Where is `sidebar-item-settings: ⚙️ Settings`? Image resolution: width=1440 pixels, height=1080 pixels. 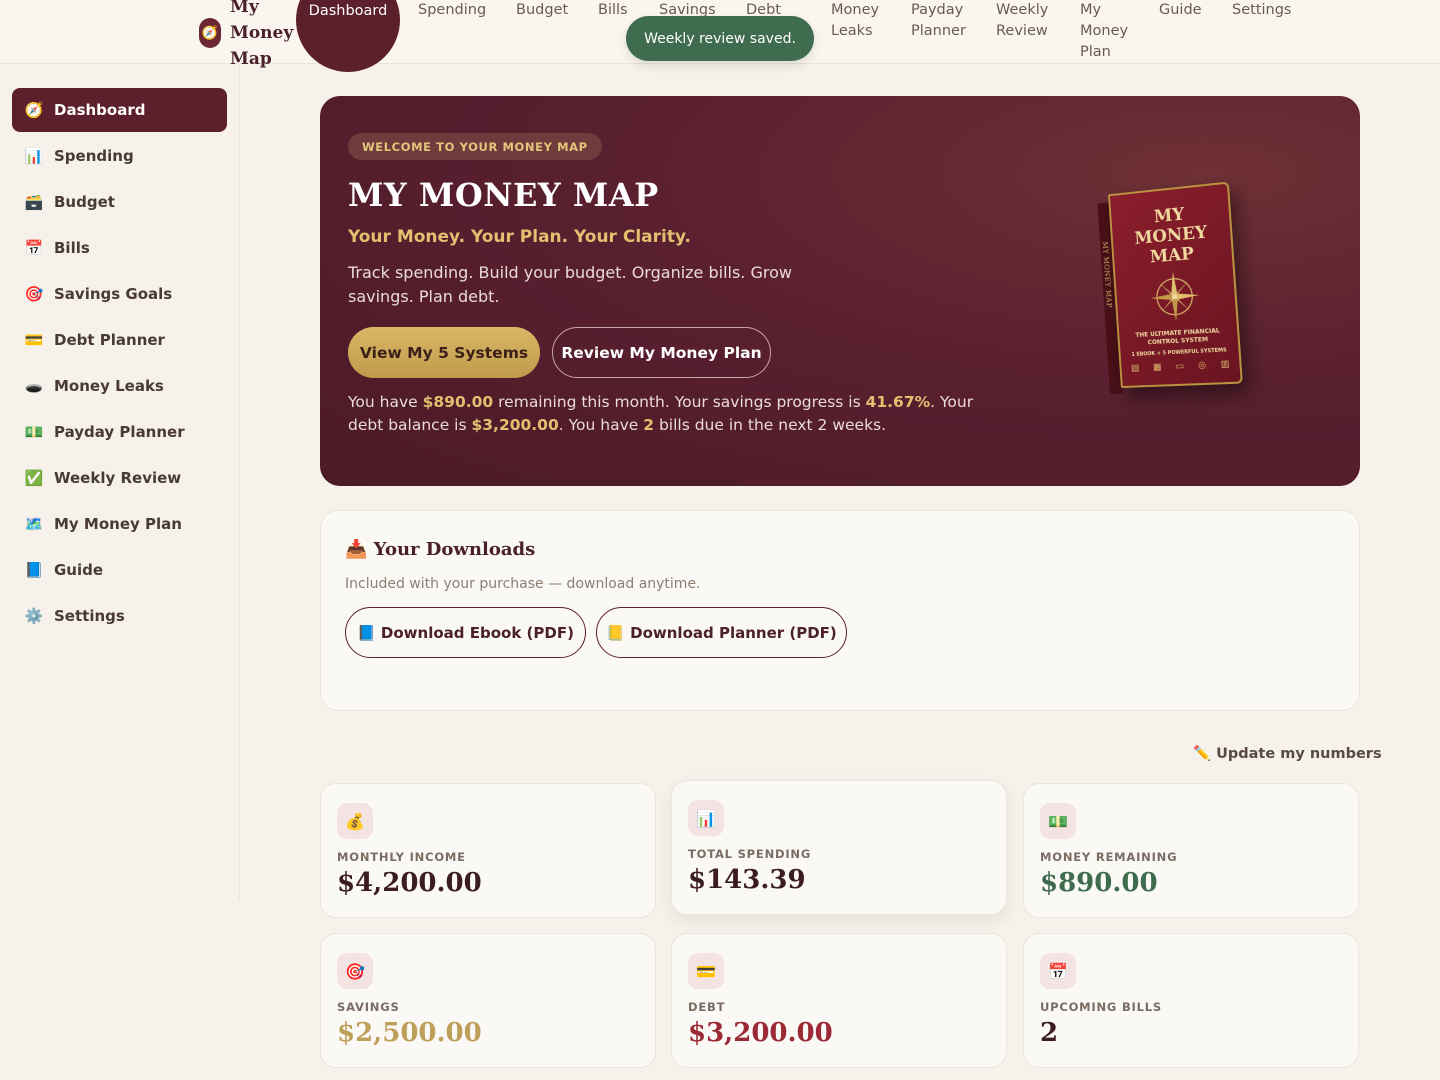 sidebar-item-settings: ⚙️ Settings is located at coordinates (119, 616).